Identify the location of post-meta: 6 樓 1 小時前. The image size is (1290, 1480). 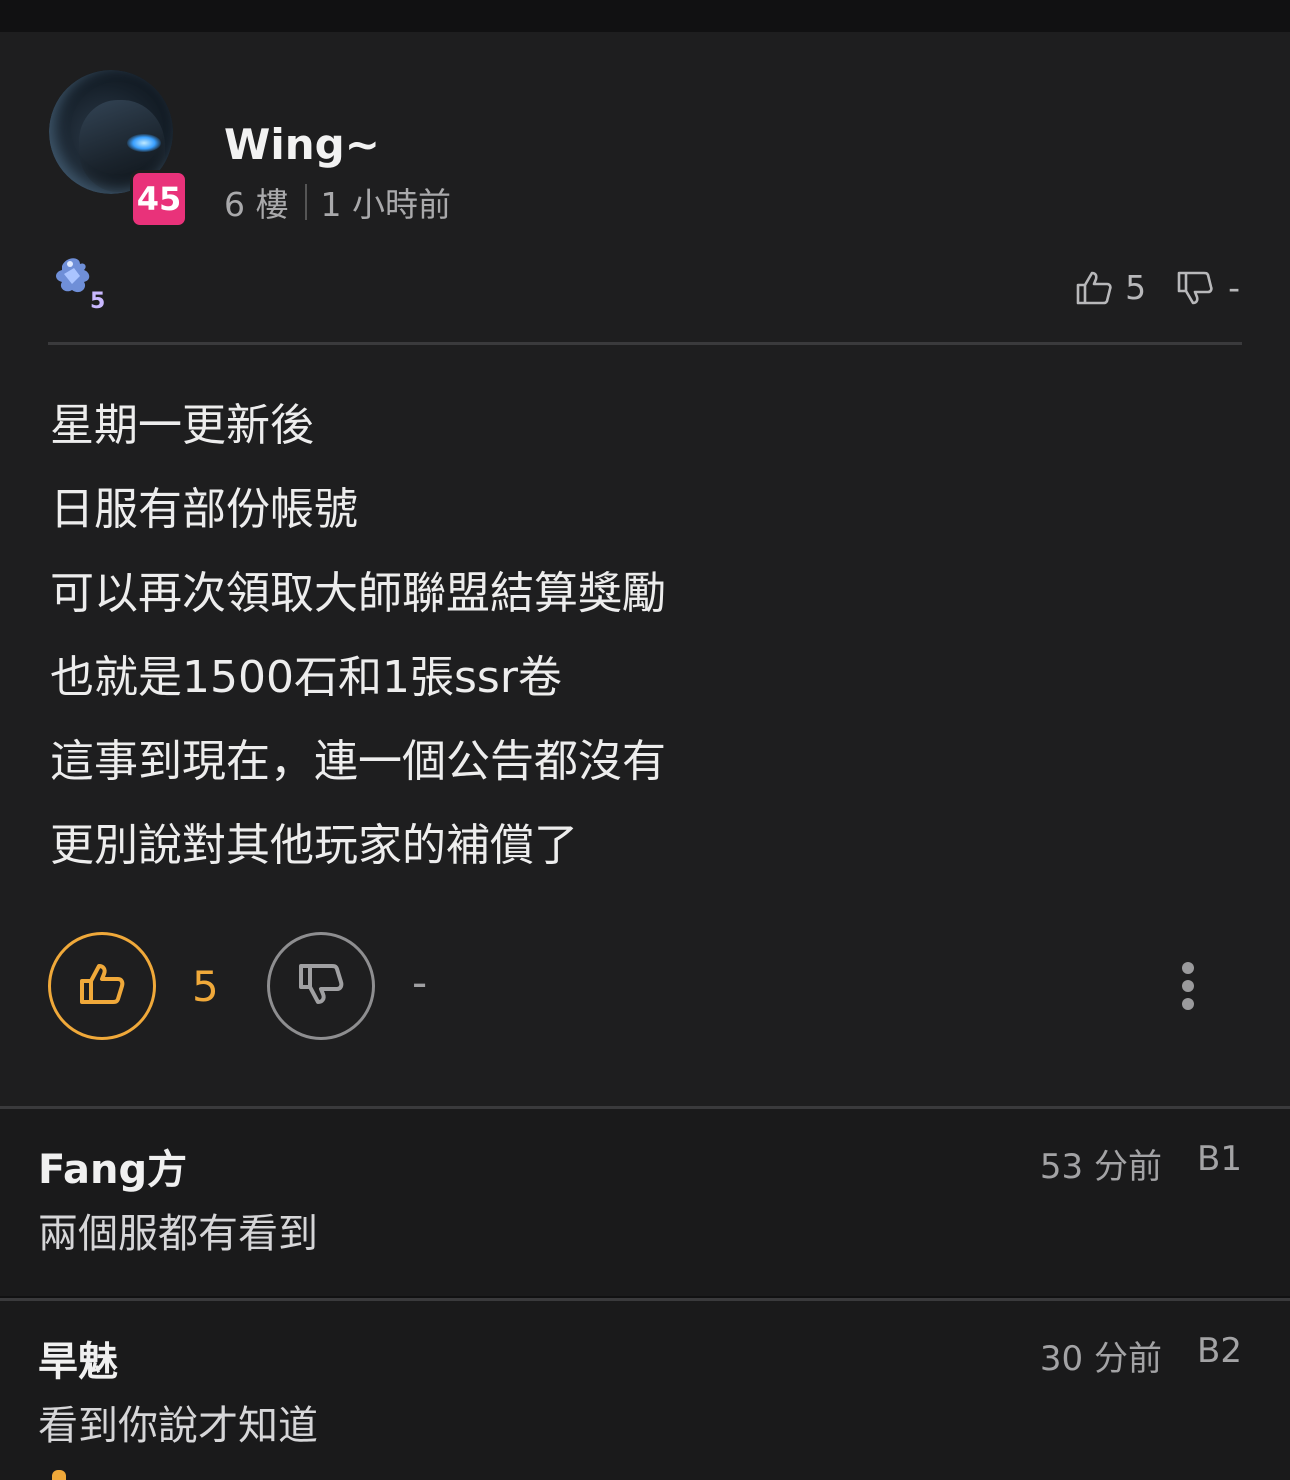
(337, 202).